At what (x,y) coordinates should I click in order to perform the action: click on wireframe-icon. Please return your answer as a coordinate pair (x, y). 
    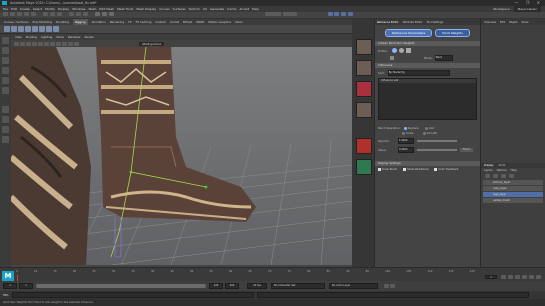
    Looking at the image, I should click on (40, 43).